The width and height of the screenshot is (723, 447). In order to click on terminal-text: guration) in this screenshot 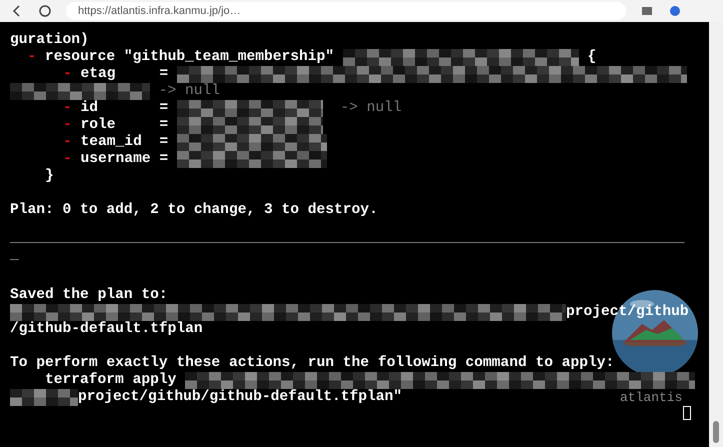, I will do `click(49, 40)`.